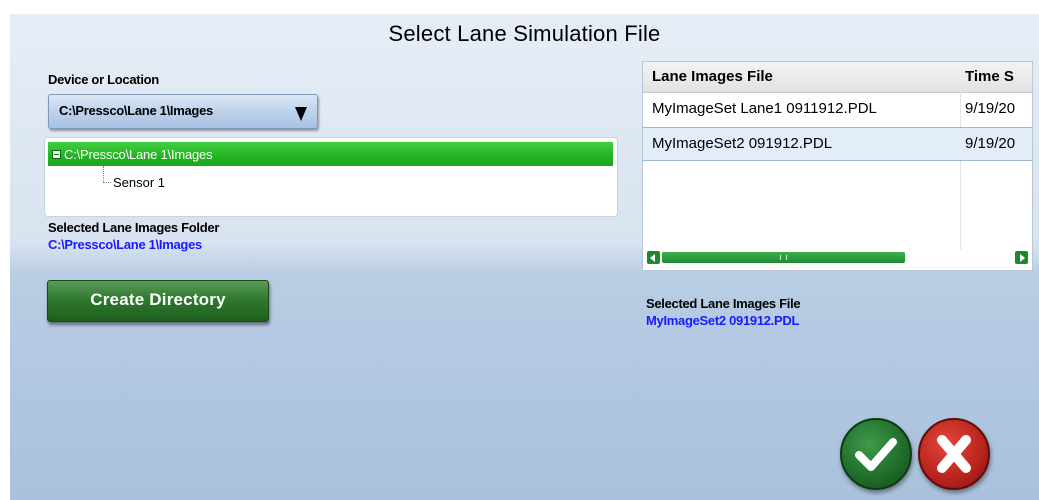  What do you see at coordinates (158, 301) in the screenshot?
I see `create-directory-button: Create Directory` at bounding box center [158, 301].